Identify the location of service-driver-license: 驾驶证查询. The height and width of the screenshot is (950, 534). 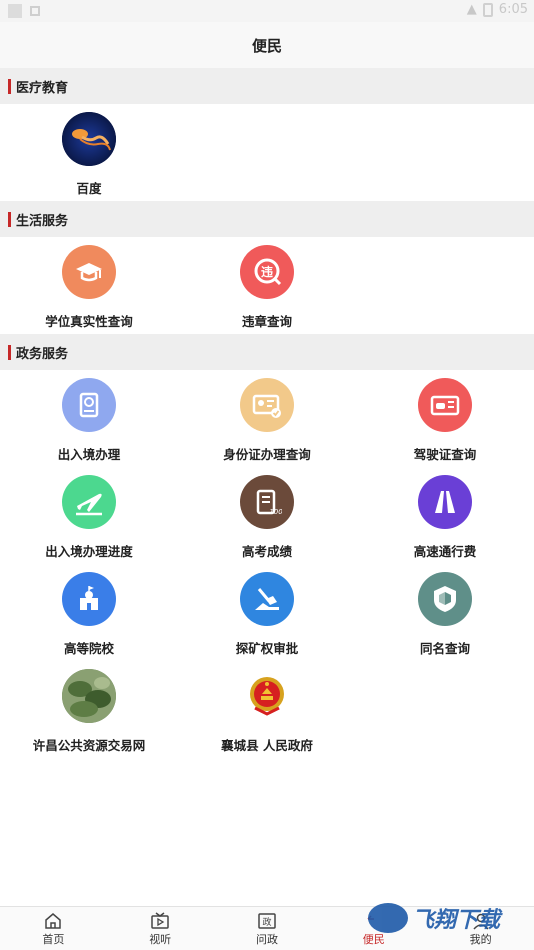
(445, 418).